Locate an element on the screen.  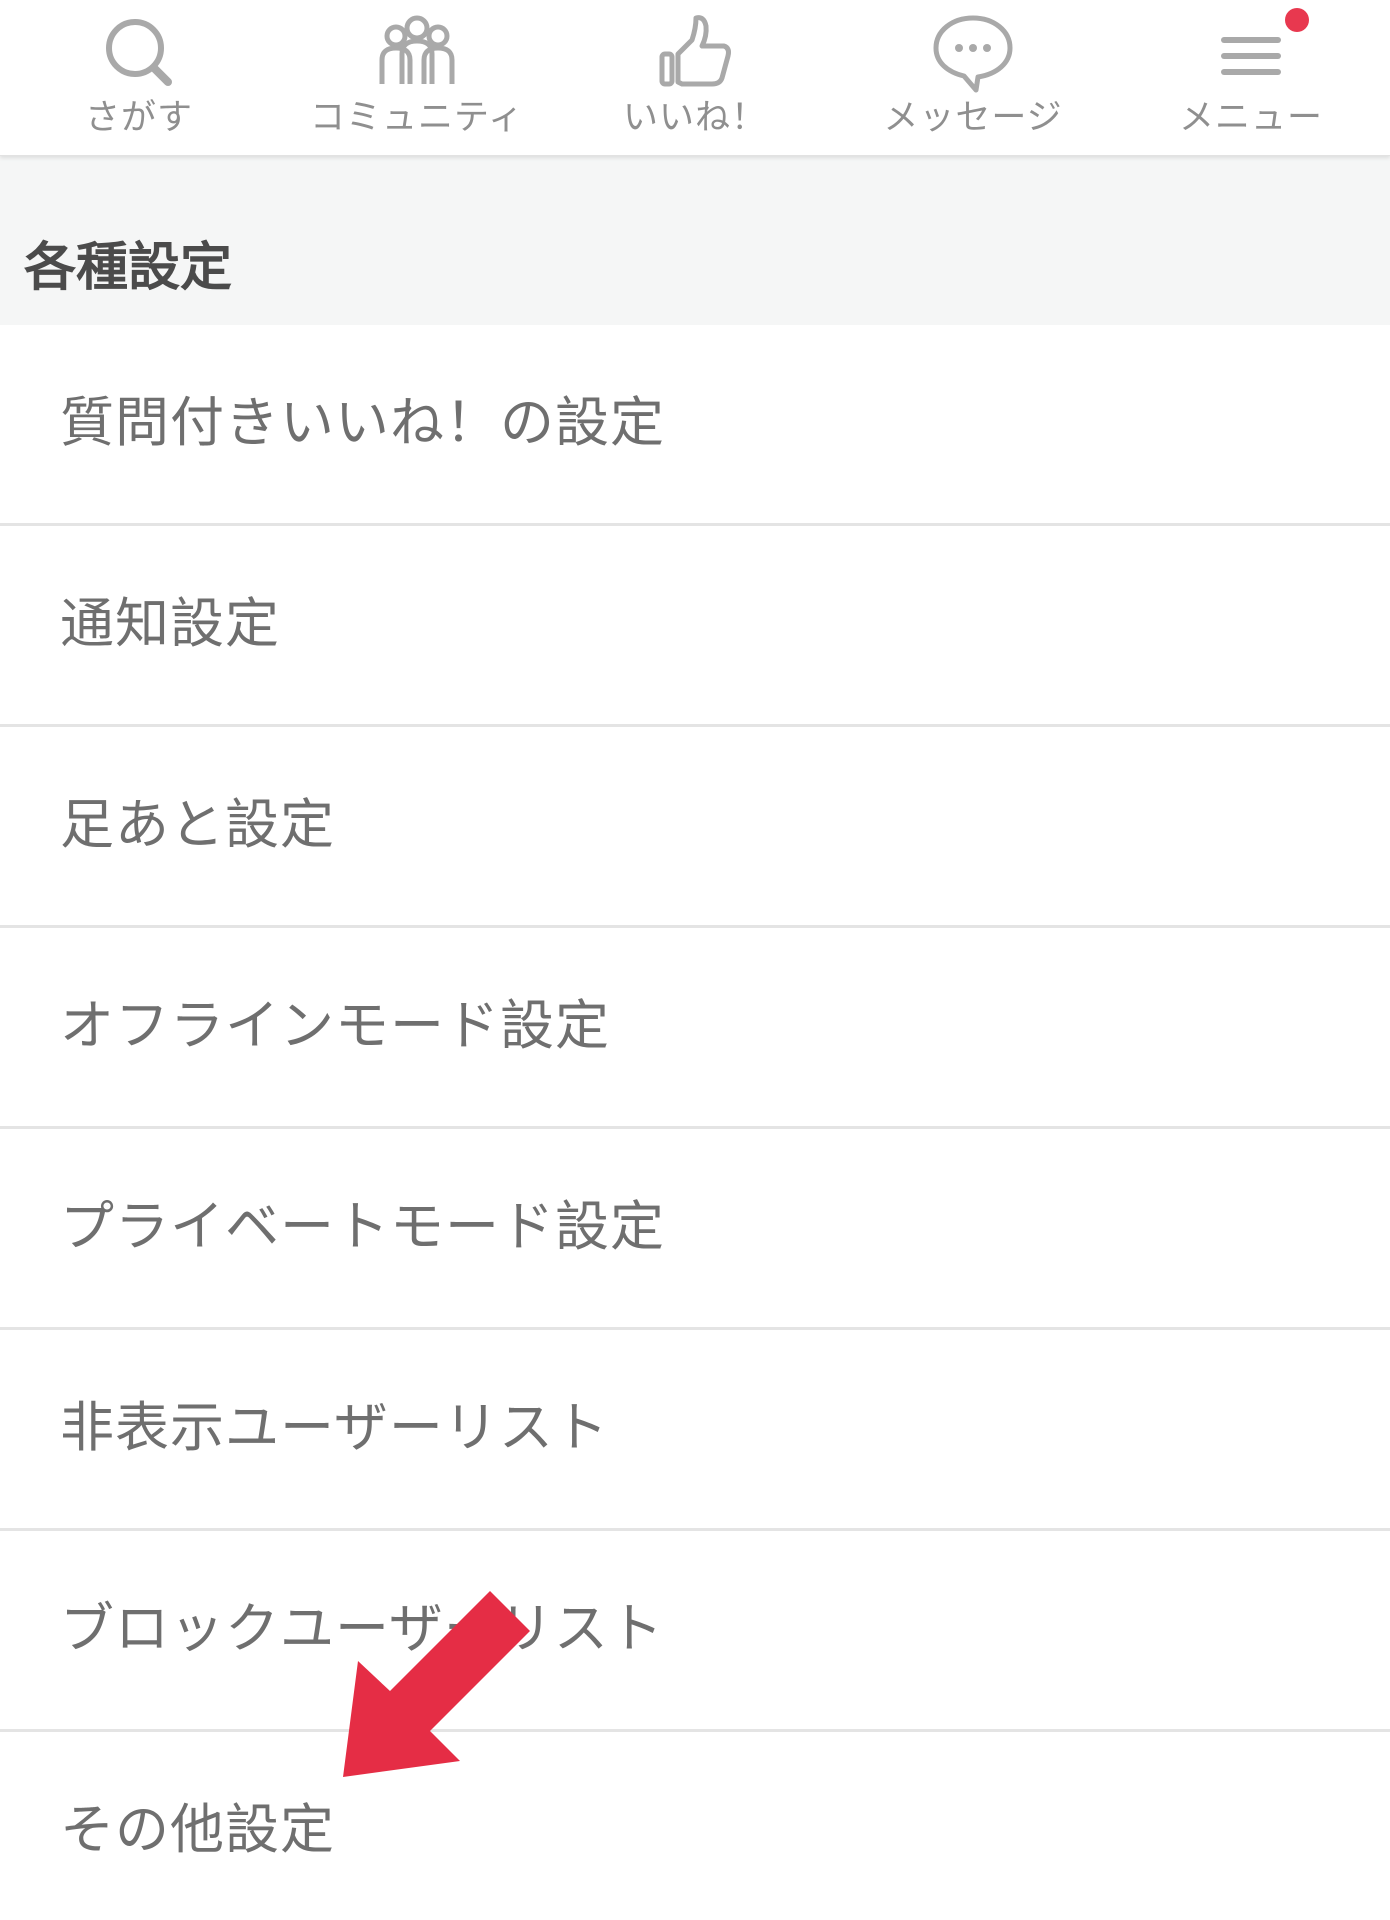
nav-label-likes: いいね！ is located at coordinates (694, 118).